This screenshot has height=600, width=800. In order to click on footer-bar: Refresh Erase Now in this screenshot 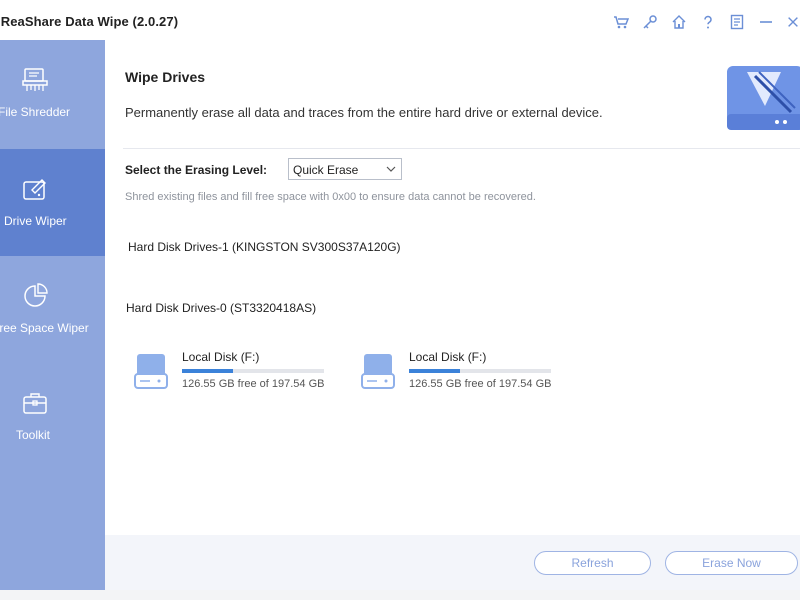, I will do `click(452, 562)`.